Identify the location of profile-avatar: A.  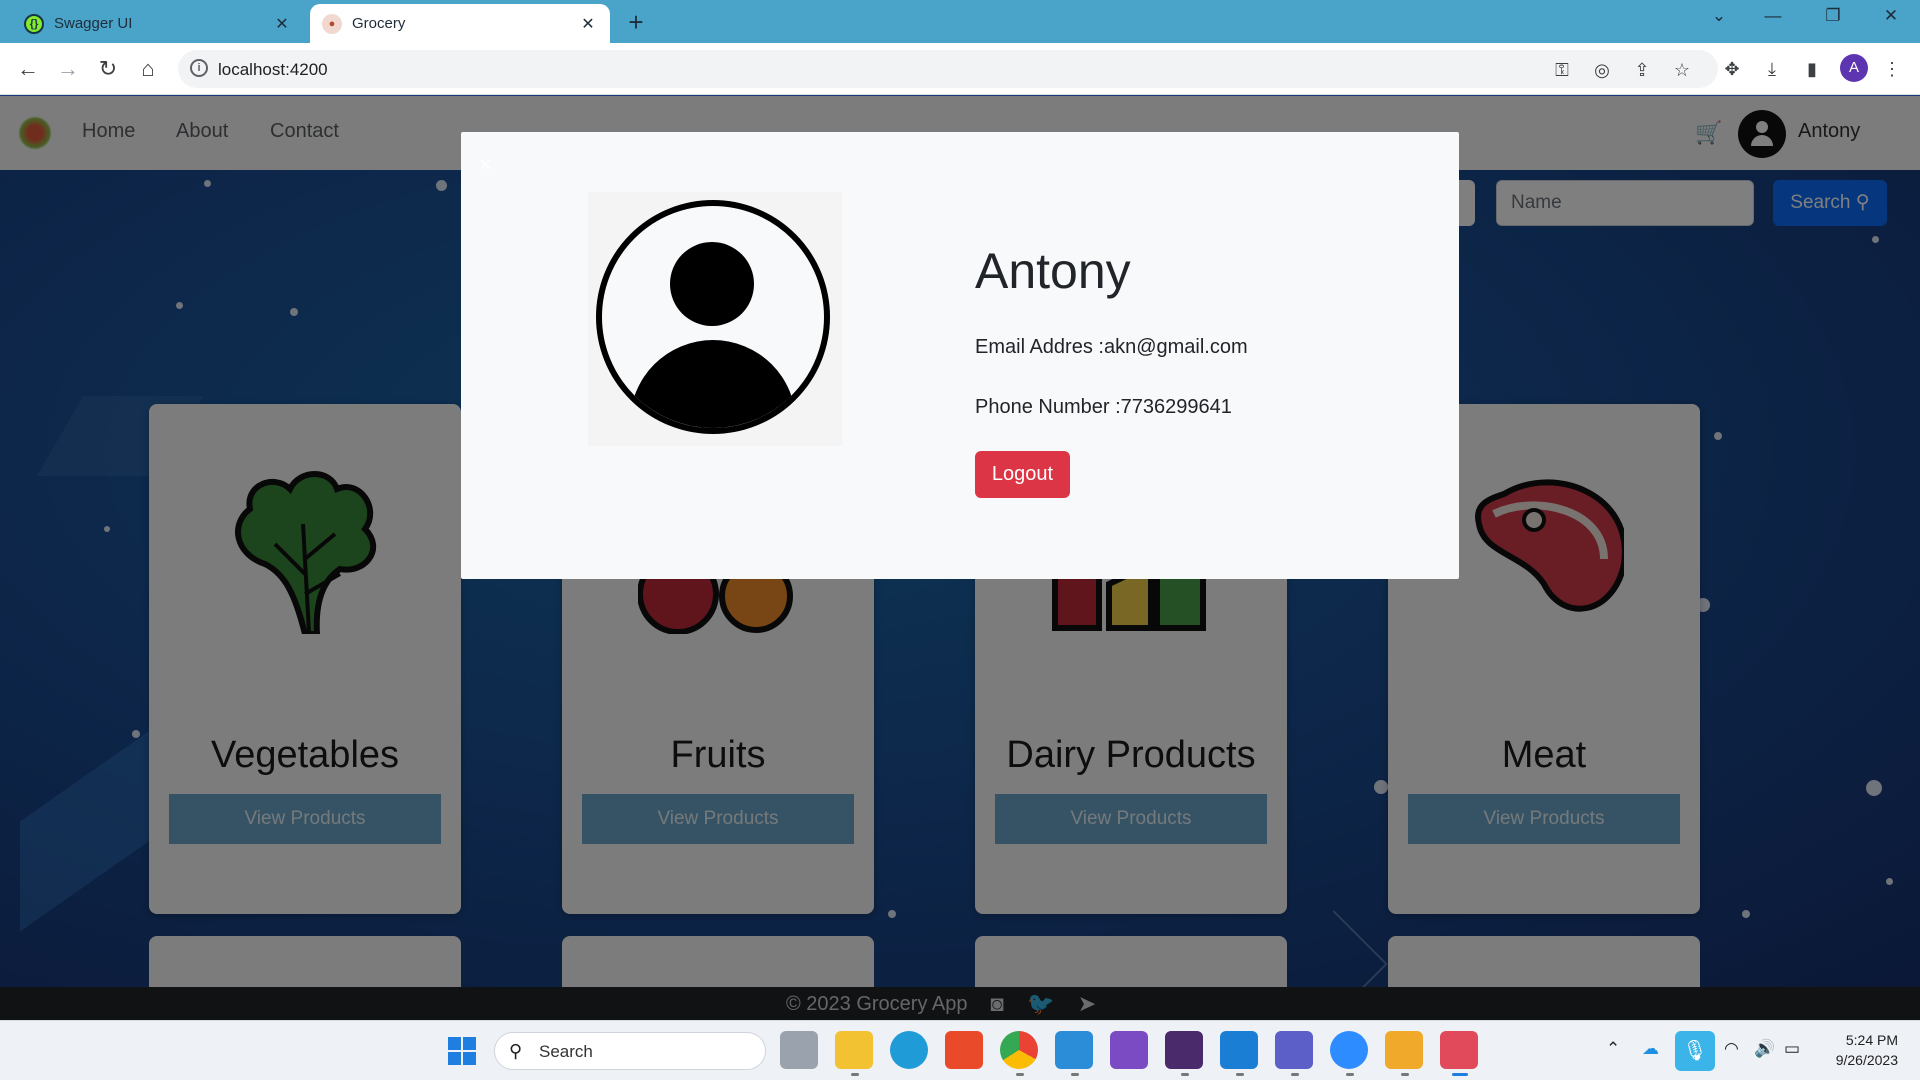
(1854, 68).